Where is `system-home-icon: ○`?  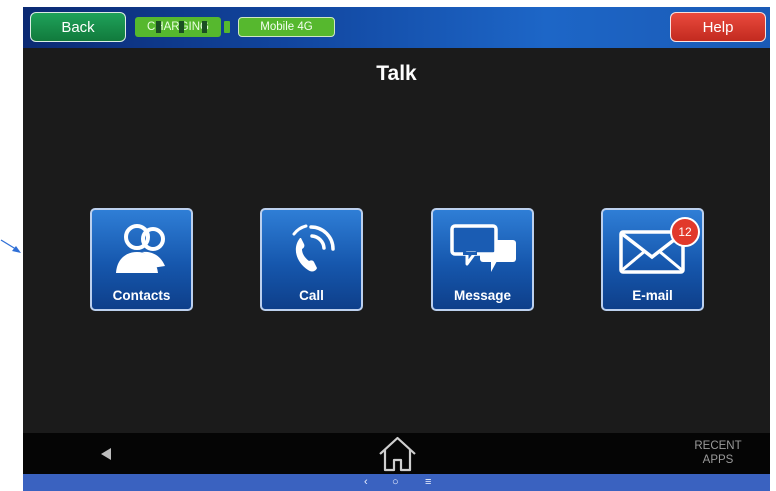
system-home-icon: ○ is located at coordinates (395, 482).